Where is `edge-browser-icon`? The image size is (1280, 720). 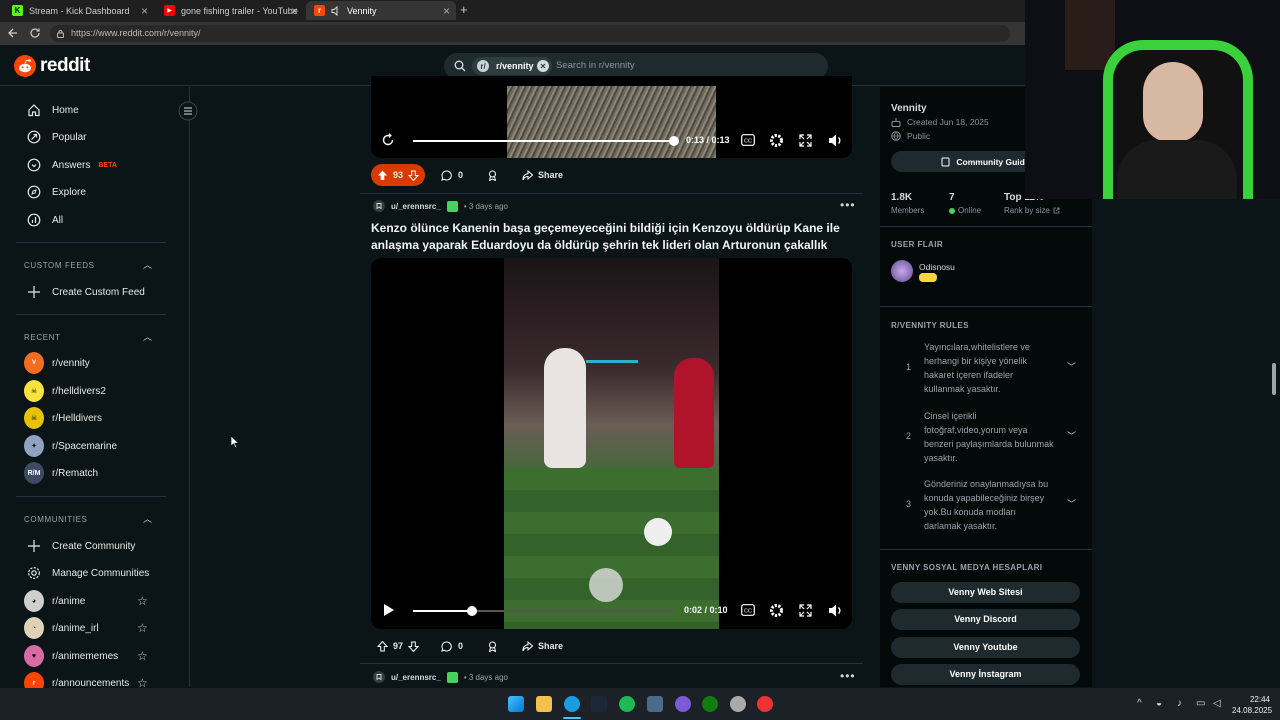
edge-browser-icon is located at coordinates (572, 704).